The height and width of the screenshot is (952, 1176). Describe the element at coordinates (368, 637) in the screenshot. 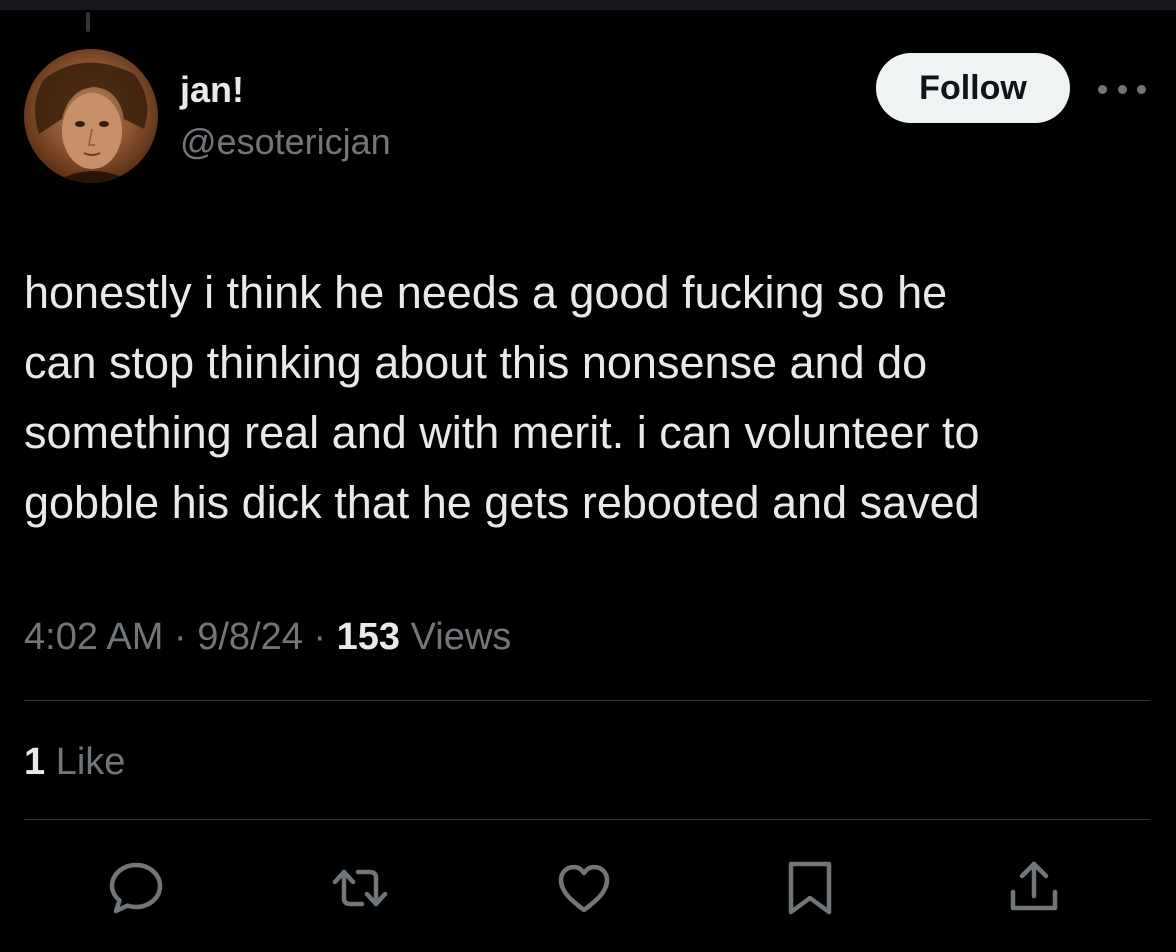

I see `views-count: 153` at that location.